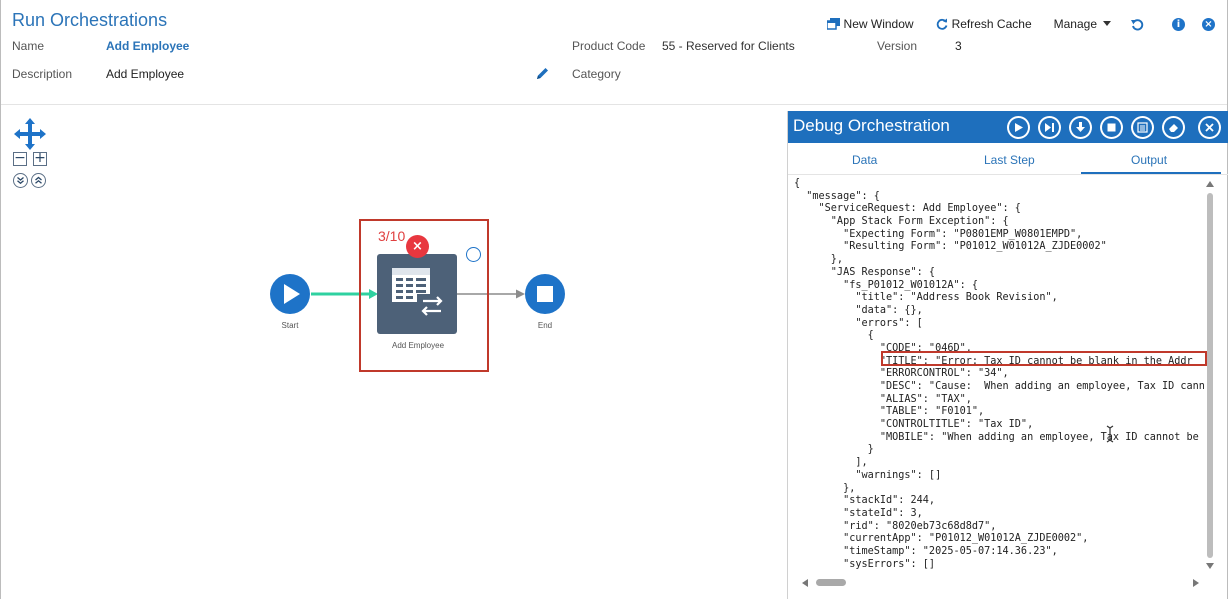 This screenshot has width=1228, height=599. I want to click on output-line: "TABLE": "F0101",, so click(889, 412).